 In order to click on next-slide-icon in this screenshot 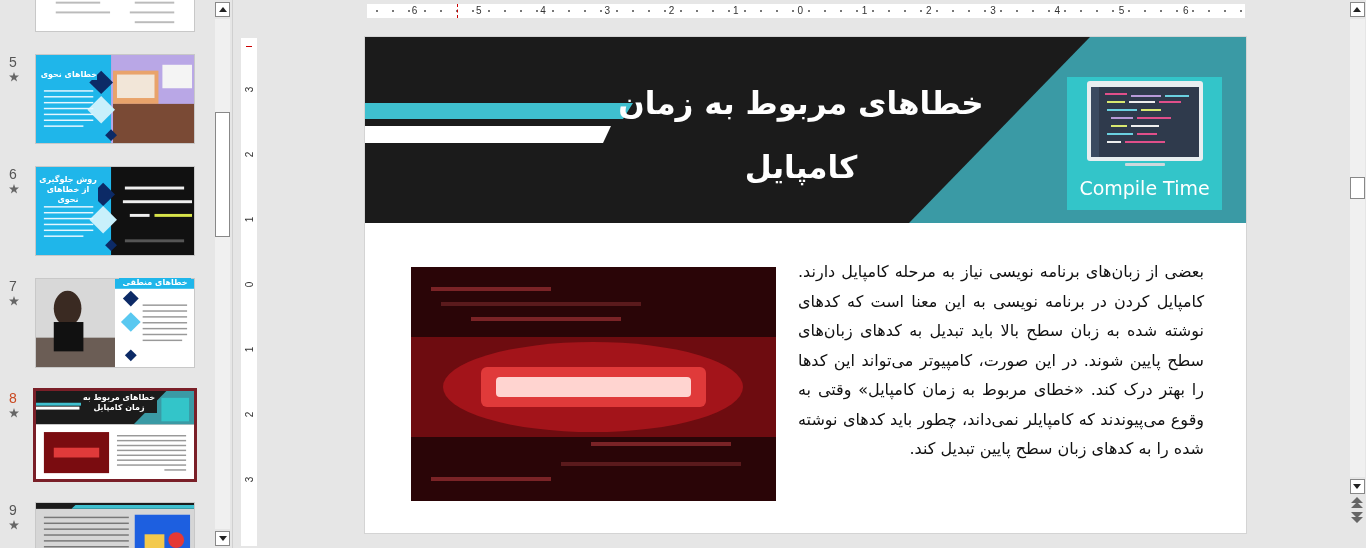, I will do `click(1357, 518)`.